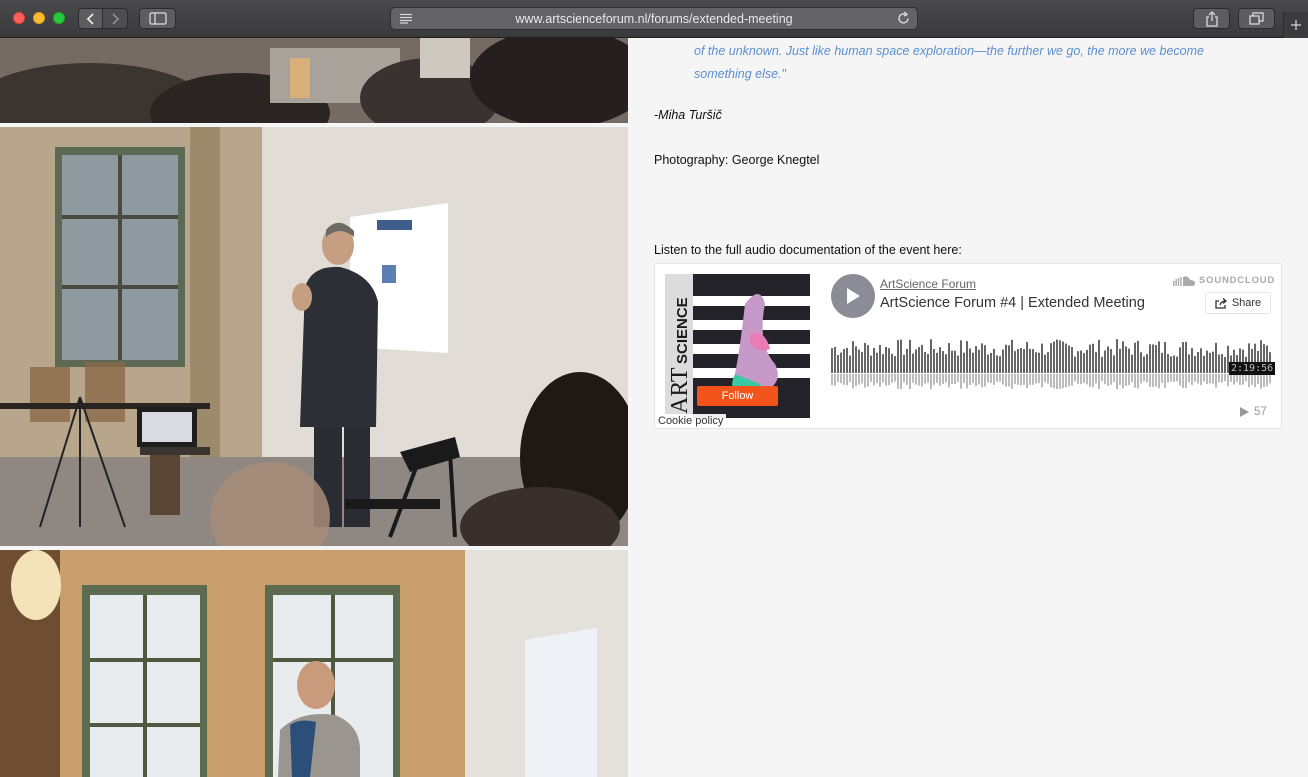 The width and height of the screenshot is (1308, 777). I want to click on play-count-icon, so click(1244, 412).